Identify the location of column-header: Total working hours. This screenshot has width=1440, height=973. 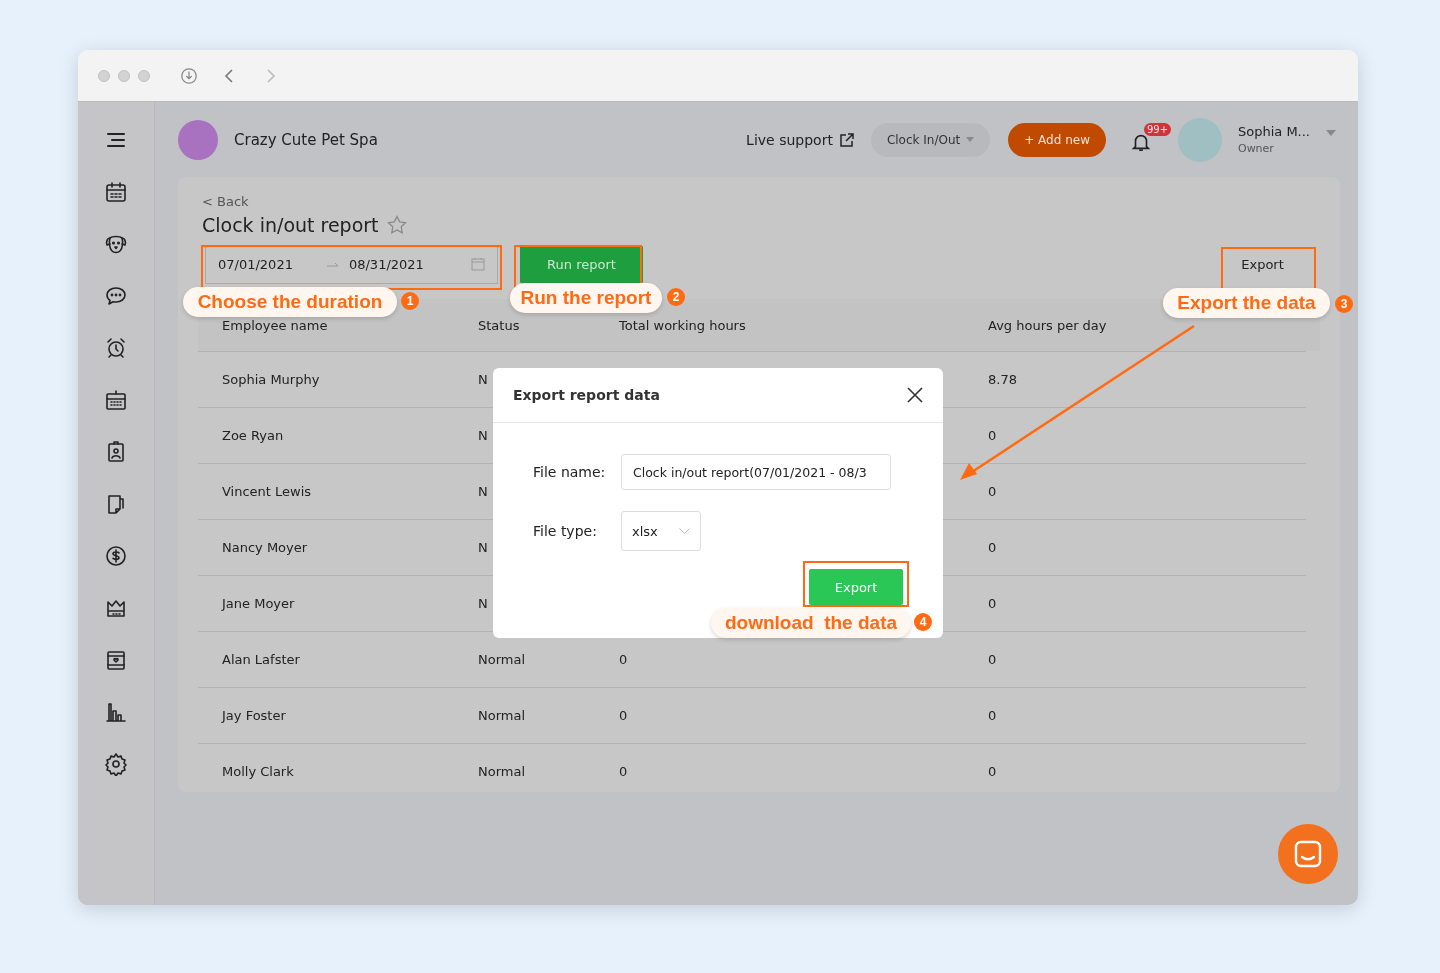
(682, 325).